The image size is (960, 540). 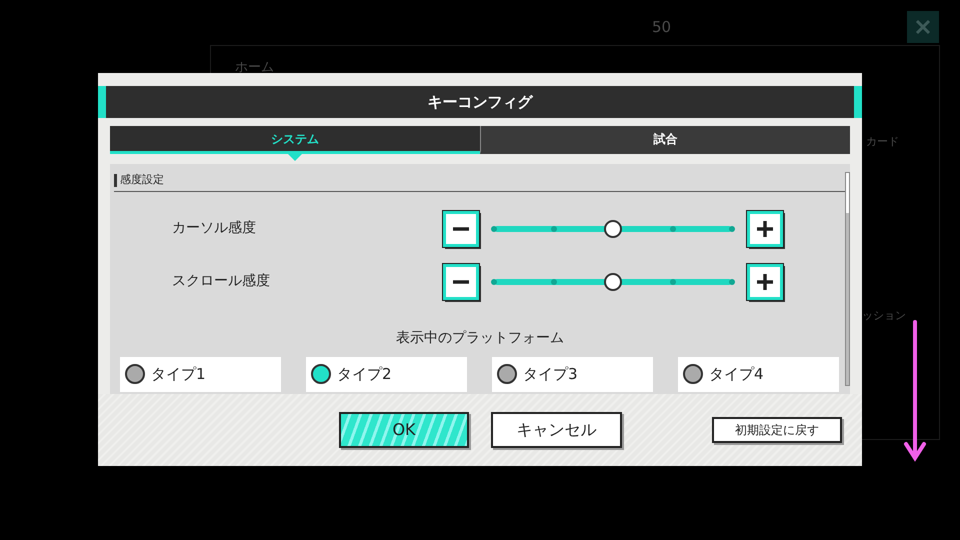 I want to click on ok-button: OK, so click(x=404, y=430).